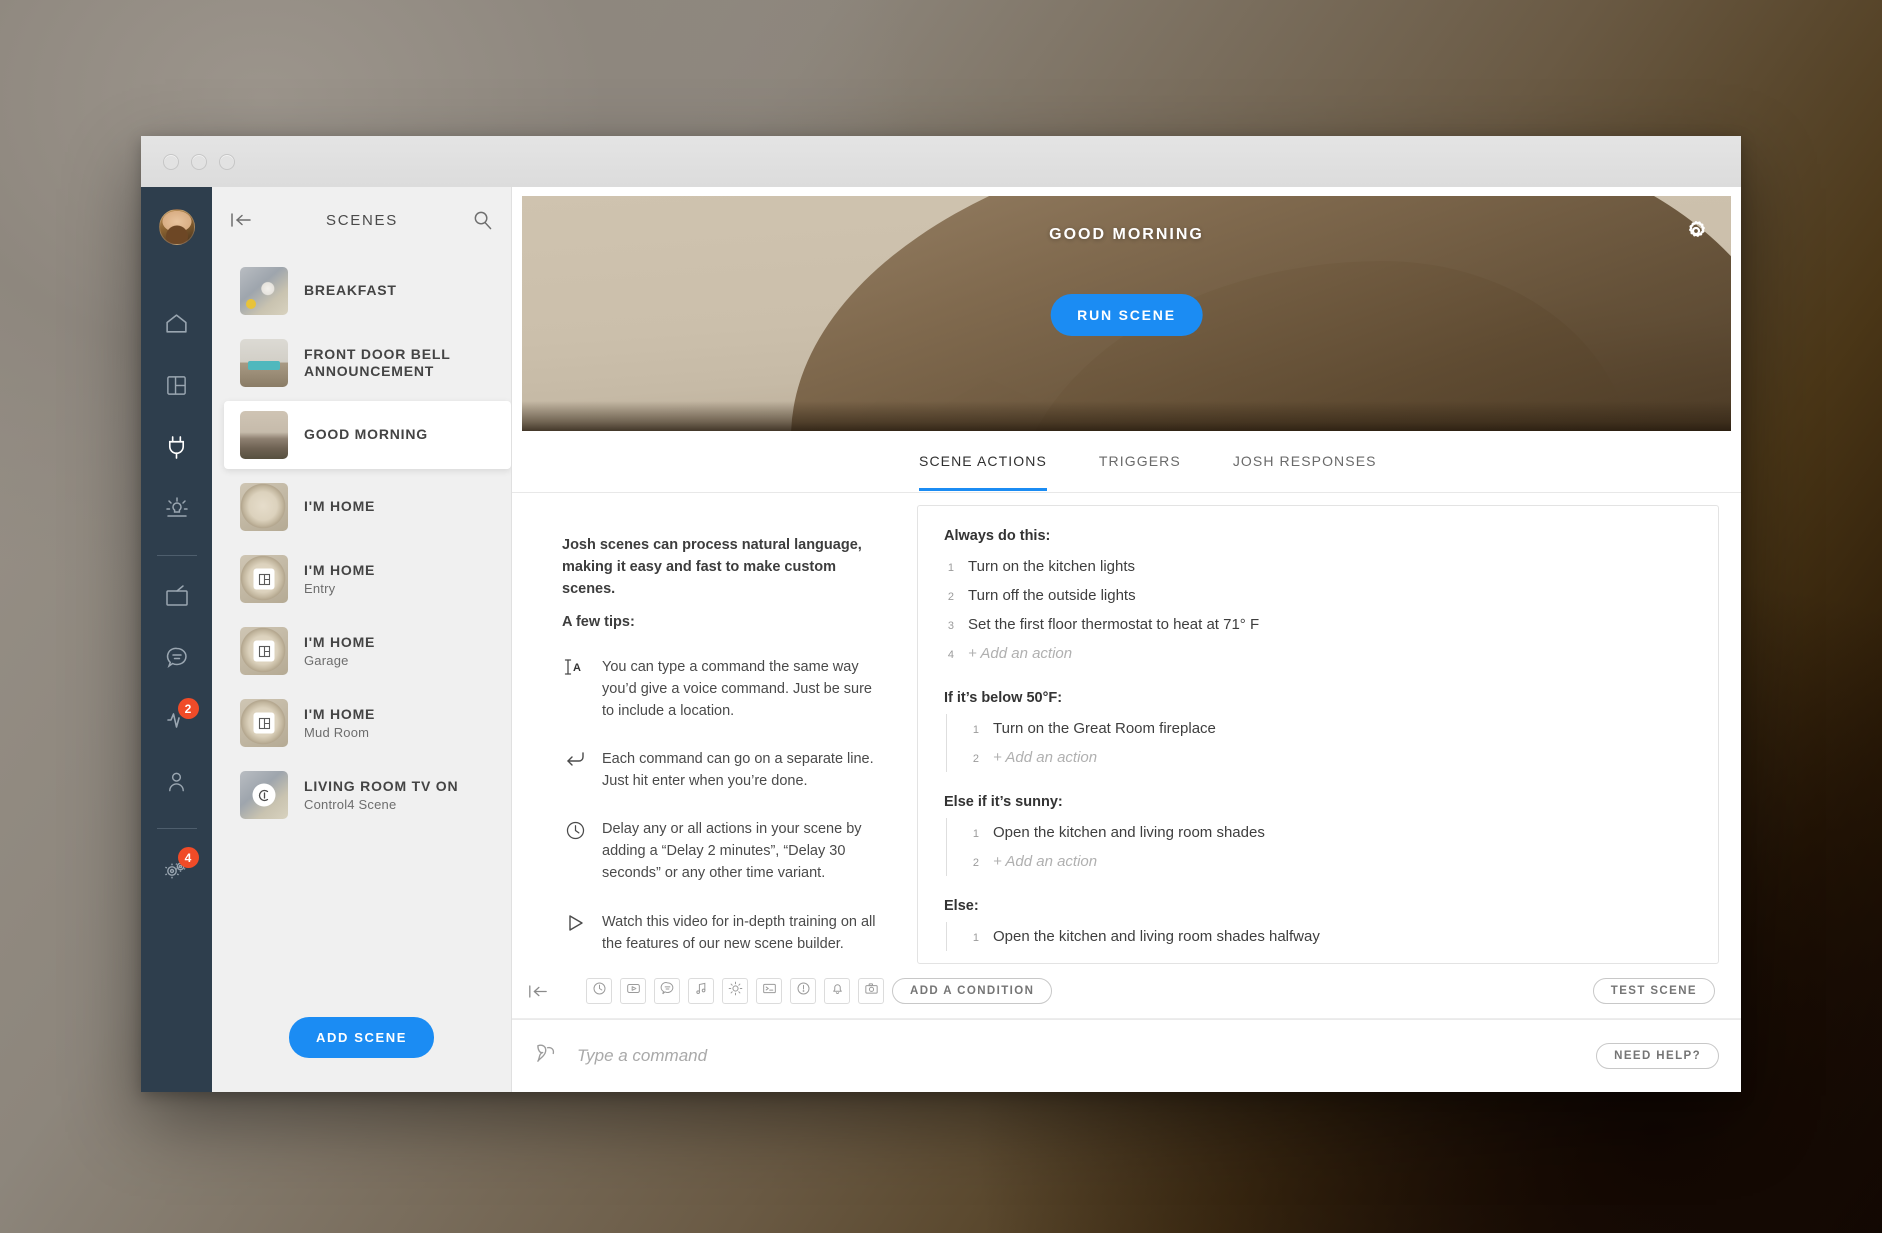 The height and width of the screenshot is (1233, 1882). I want to click on scene-sublabel: Mud Room, so click(337, 733).